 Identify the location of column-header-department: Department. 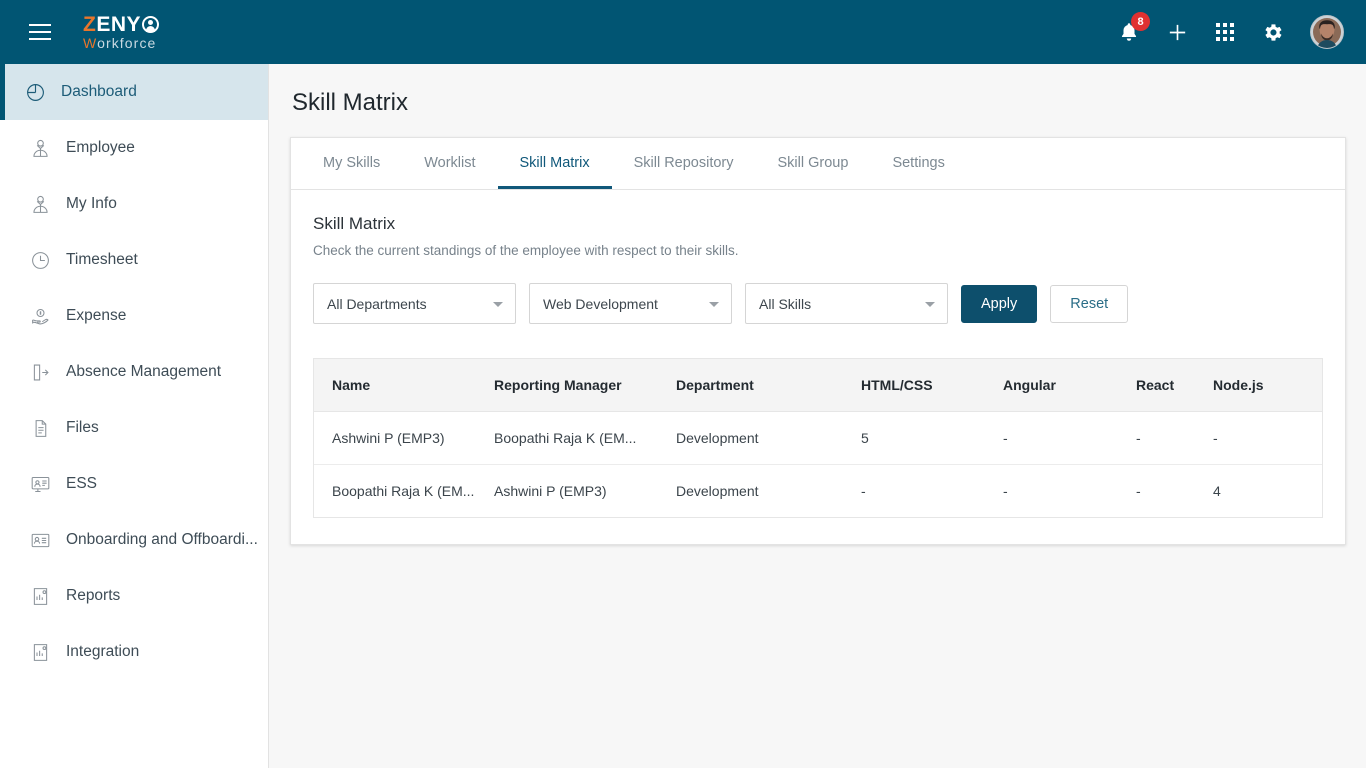
(768, 385).